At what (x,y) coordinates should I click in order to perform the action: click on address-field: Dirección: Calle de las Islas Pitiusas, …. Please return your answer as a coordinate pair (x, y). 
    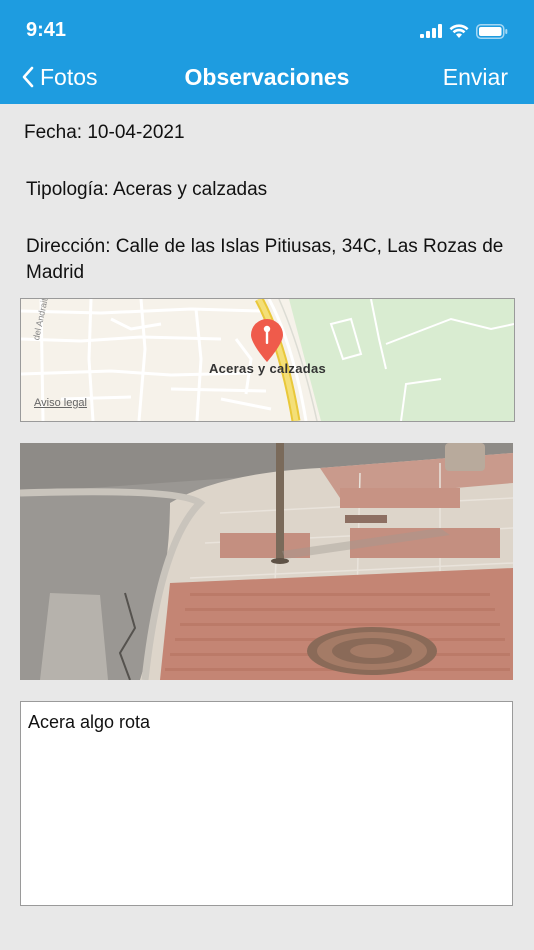
    Looking at the image, I should click on (265, 259).